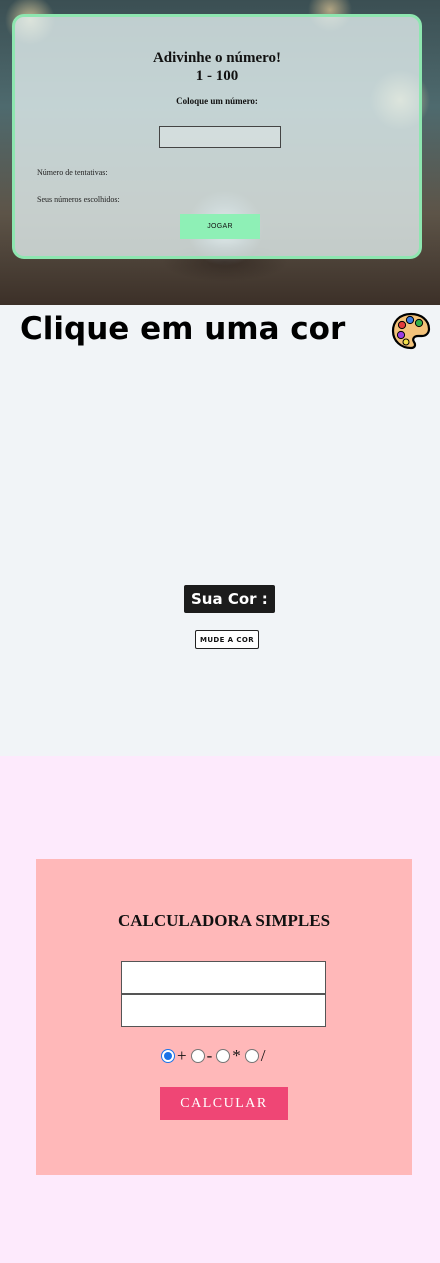  What do you see at coordinates (168, 1056) in the screenshot?
I see `radio-add` at bounding box center [168, 1056].